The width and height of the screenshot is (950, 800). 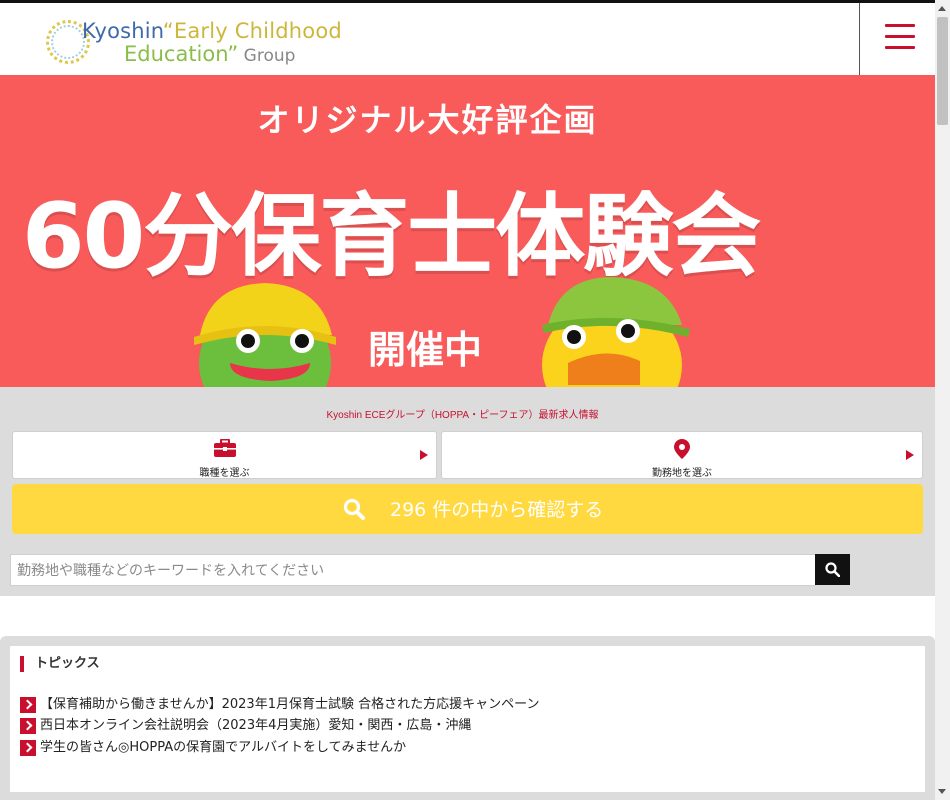 I want to click on scroll-up-arrow-icon, so click(x=942, y=8).